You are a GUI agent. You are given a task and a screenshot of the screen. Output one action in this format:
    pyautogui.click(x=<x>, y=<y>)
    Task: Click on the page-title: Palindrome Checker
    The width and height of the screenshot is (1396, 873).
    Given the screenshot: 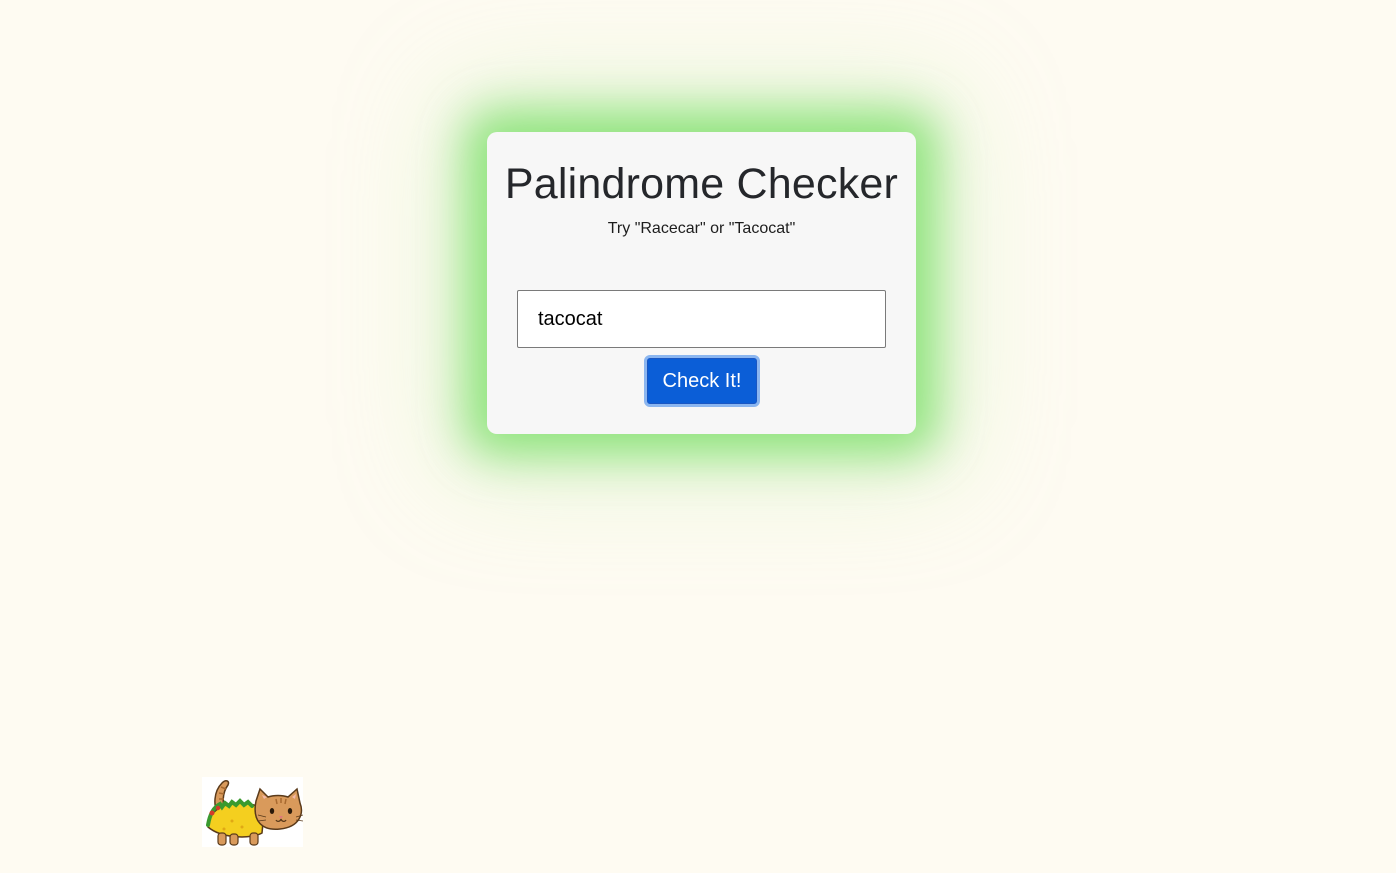 What is the action you would take?
    pyautogui.click(x=701, y=184)
    